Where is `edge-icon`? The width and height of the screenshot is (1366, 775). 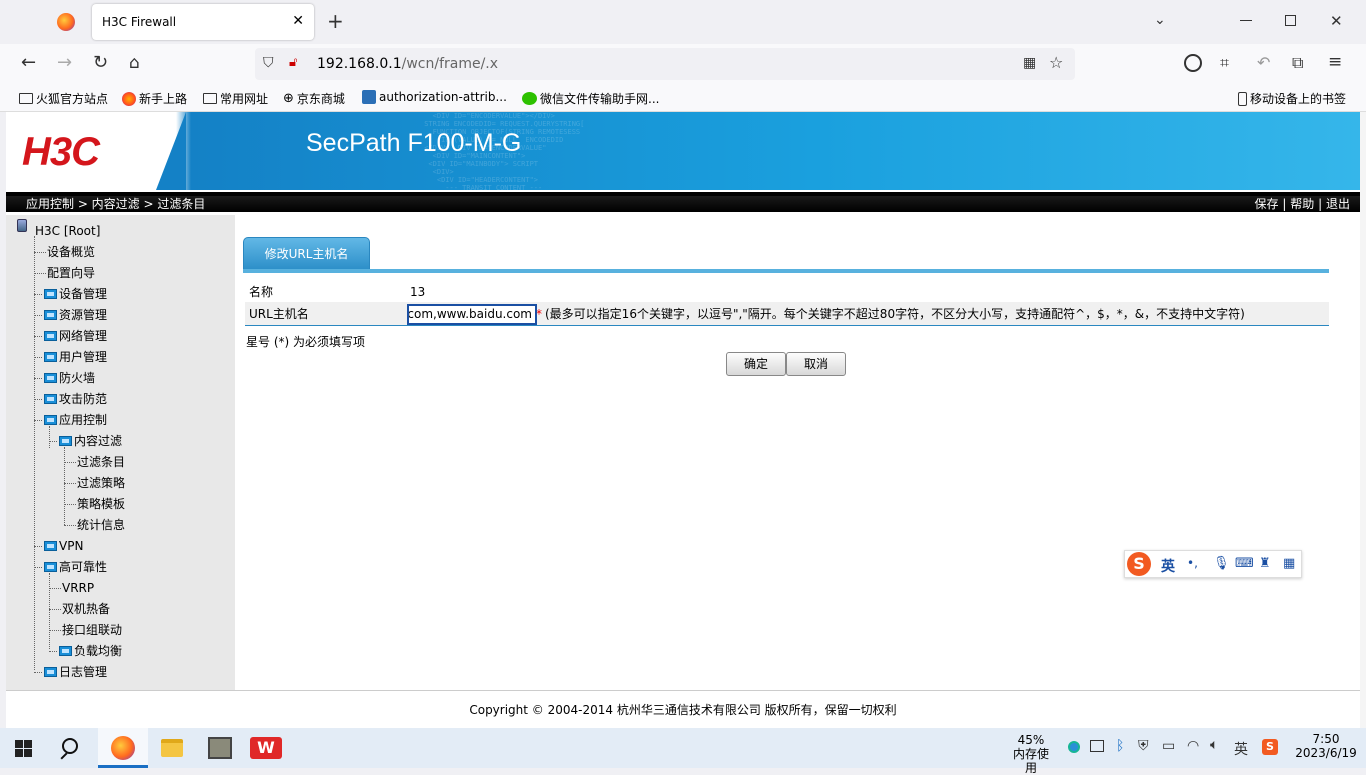
edge-icon is located at coordinates (1074, 747).